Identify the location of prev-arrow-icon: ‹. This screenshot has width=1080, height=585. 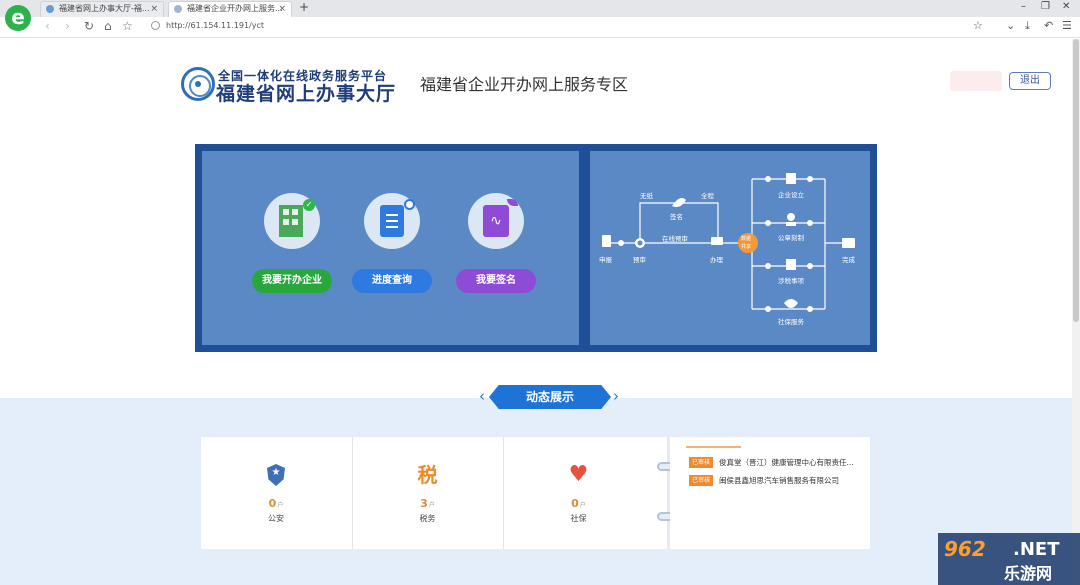
(482, 396).